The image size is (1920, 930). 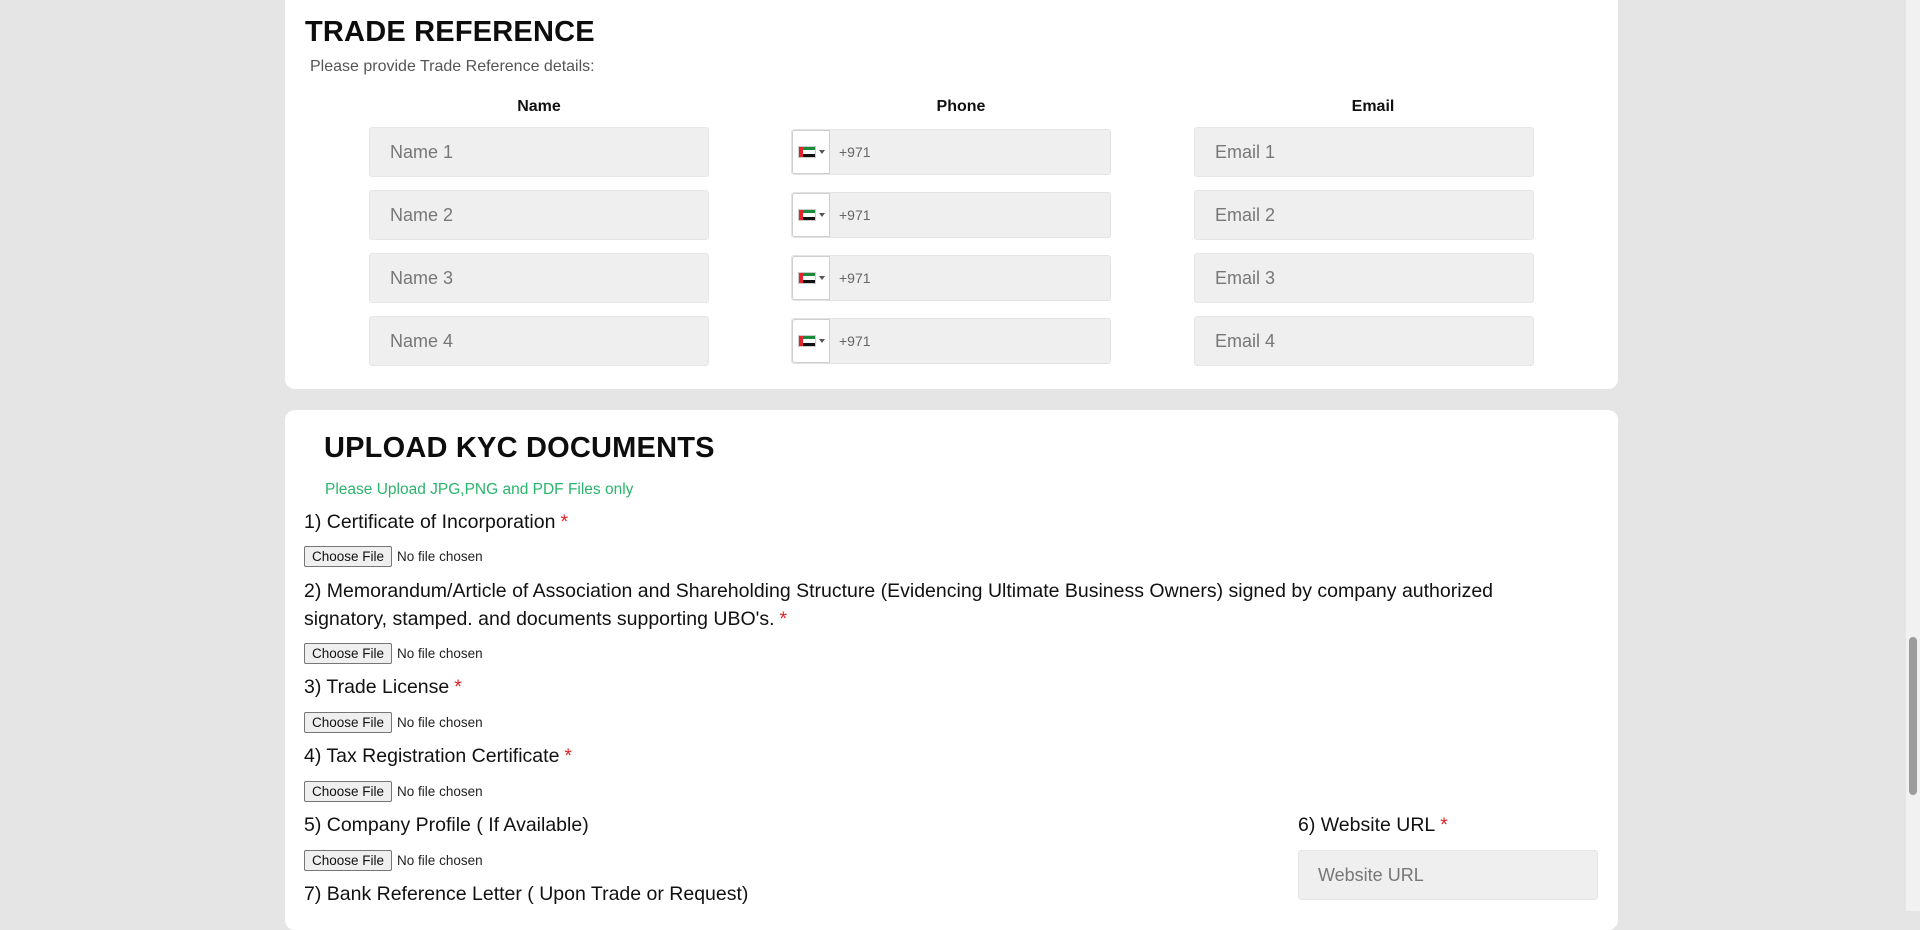 I want to click on doc-1-file-input: Choose File No file chosen, so click(x=393, y=556).